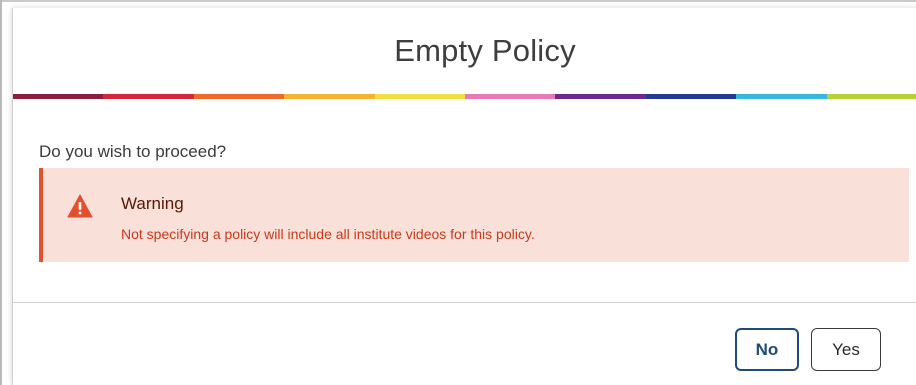 The height and width of the screenshot is (385, 916). What do you see at coordinates (80, 206) in the screenshot?
I see `warning-triangle-icon` at bounding box center [80, 206].